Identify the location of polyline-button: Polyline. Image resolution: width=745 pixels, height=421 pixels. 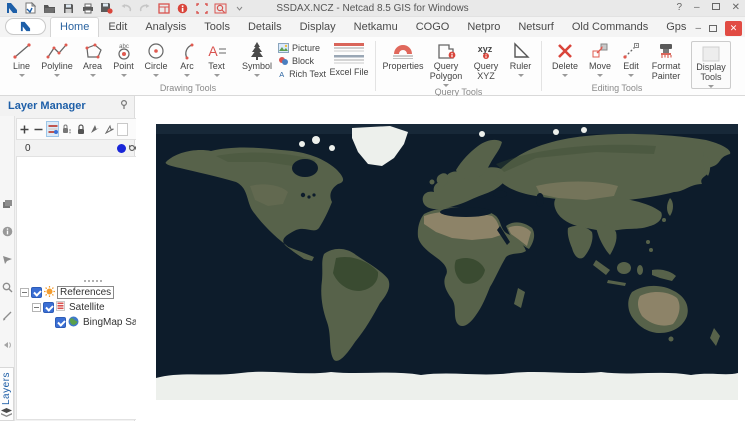
(57, 57).